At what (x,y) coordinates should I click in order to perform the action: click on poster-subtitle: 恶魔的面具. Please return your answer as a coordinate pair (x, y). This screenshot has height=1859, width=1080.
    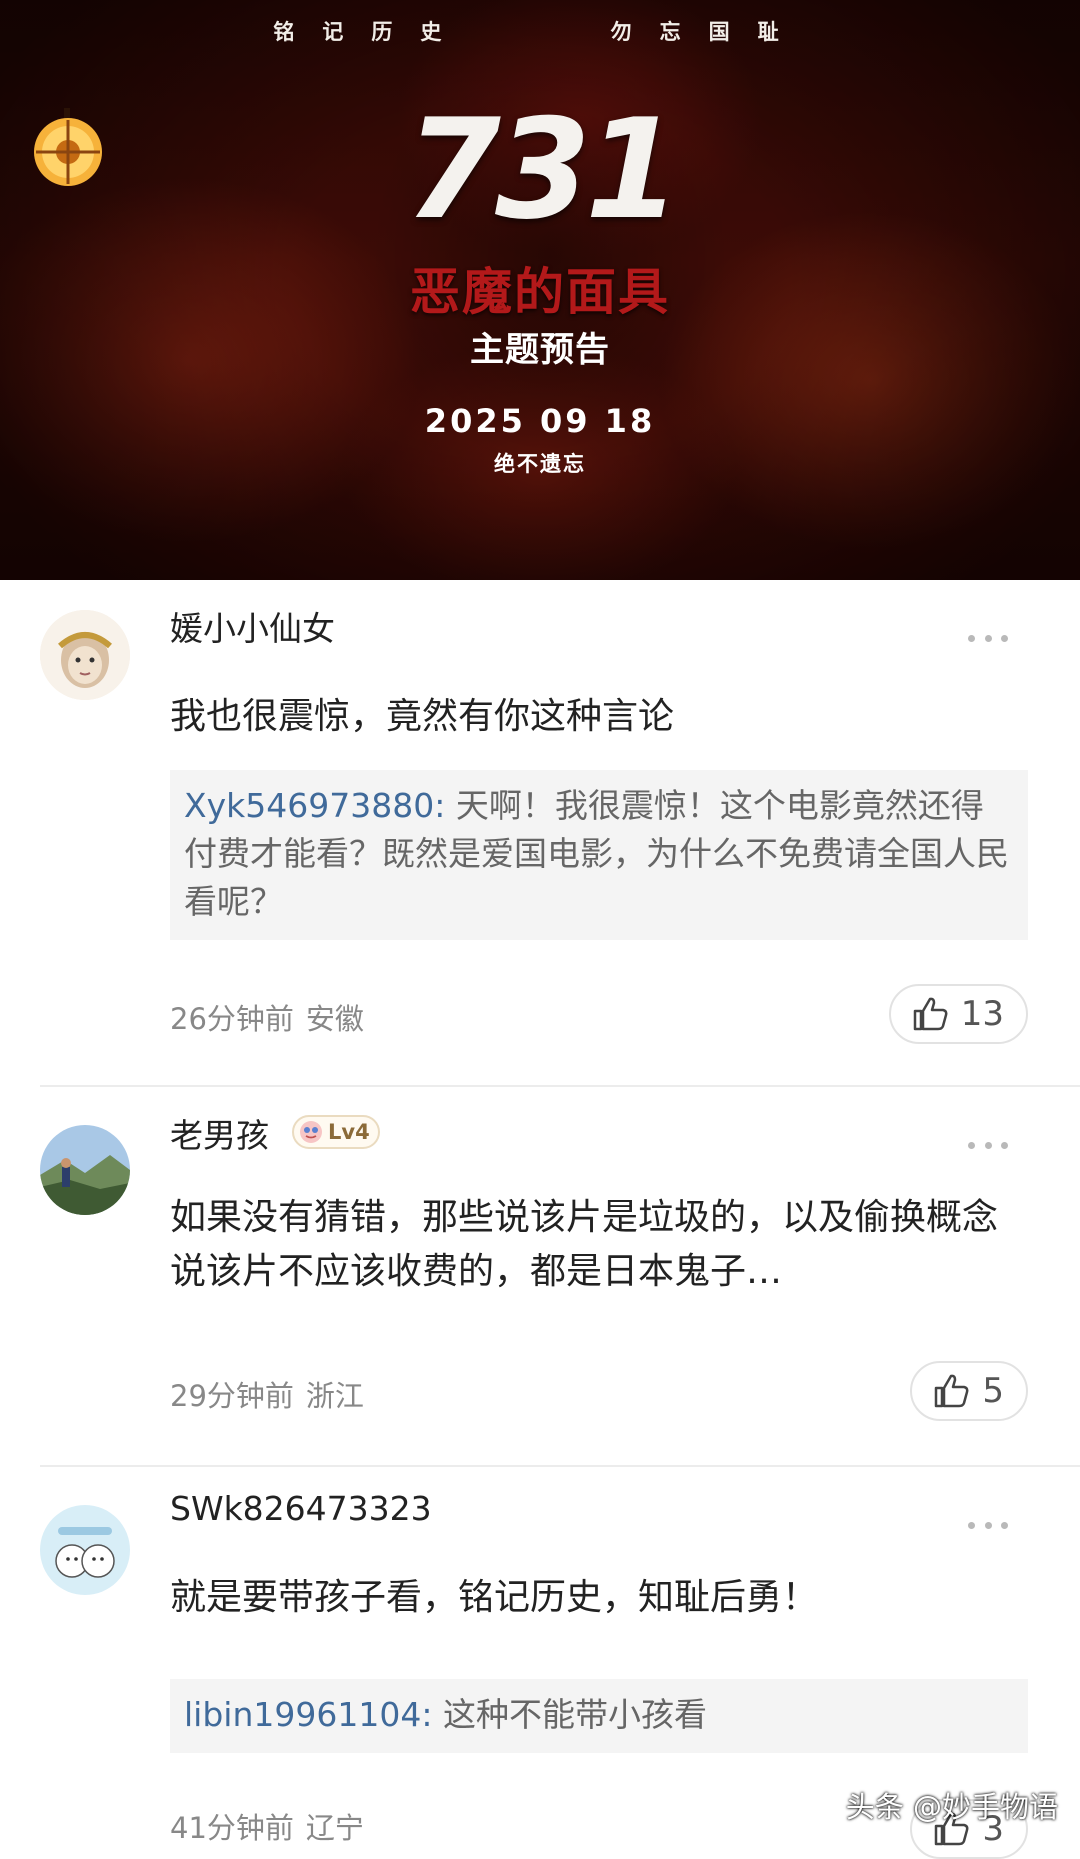
    Looking at the image, I should click on (540, 291).